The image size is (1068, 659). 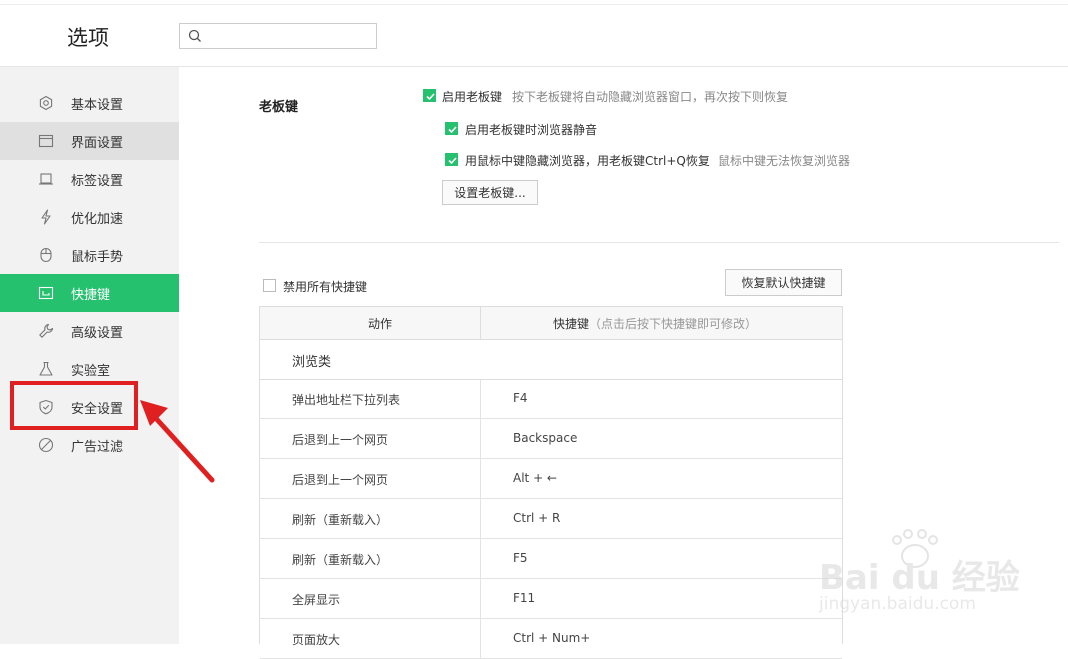 I want to click on sidebar-item-interface: 界面设置, so click(x=89, y=141).